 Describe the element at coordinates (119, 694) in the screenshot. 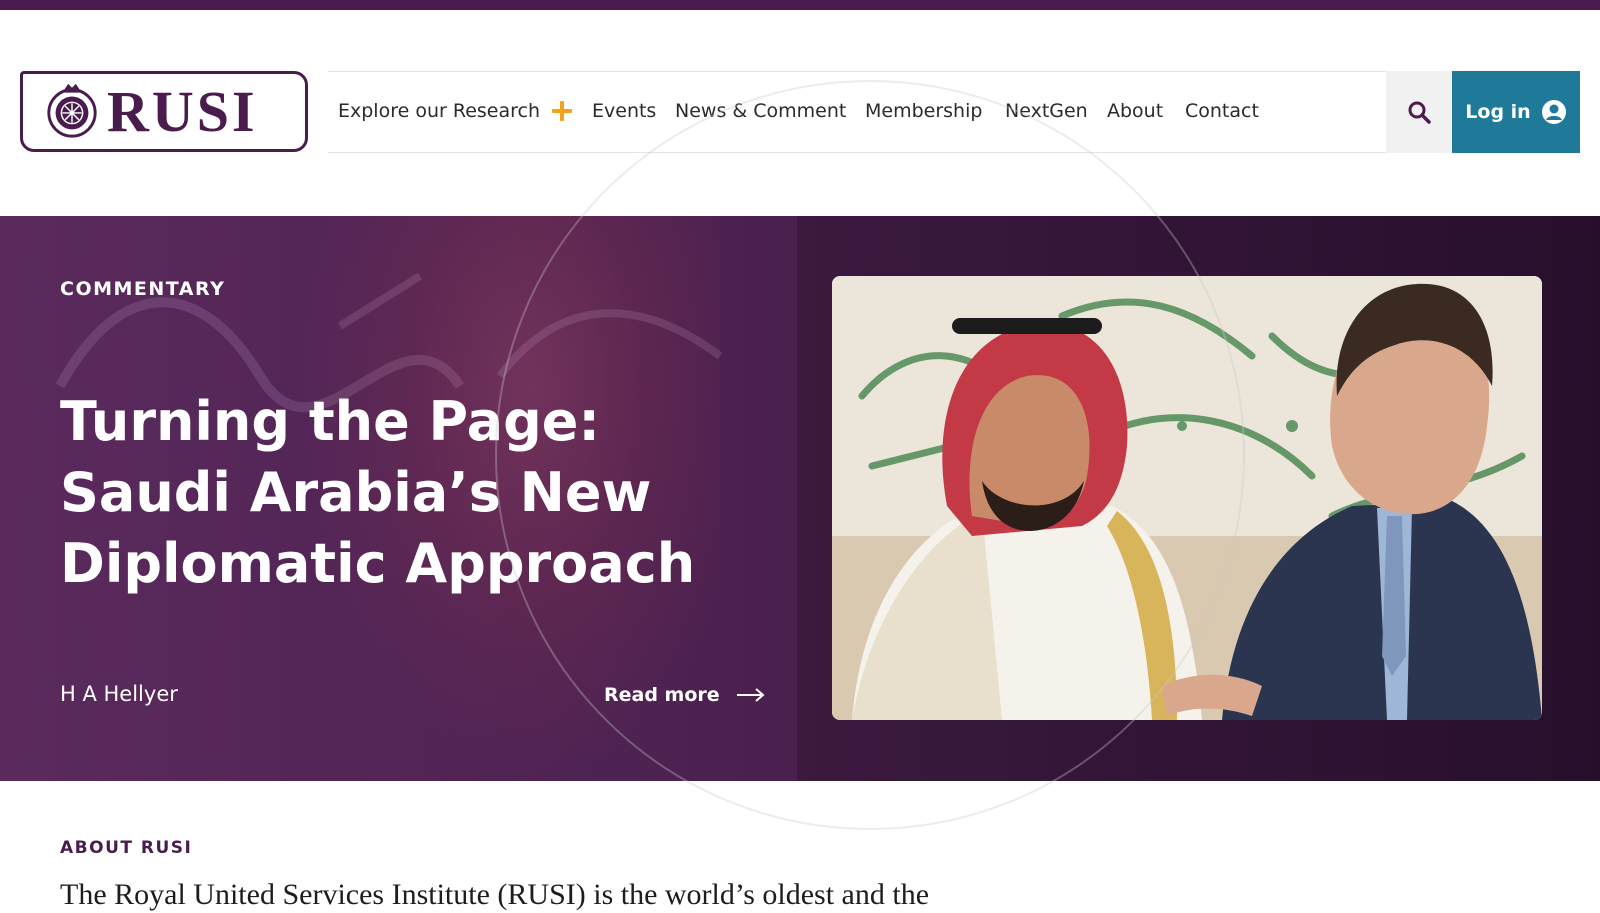

I see `hero-author: H A Hellyer` at that location.